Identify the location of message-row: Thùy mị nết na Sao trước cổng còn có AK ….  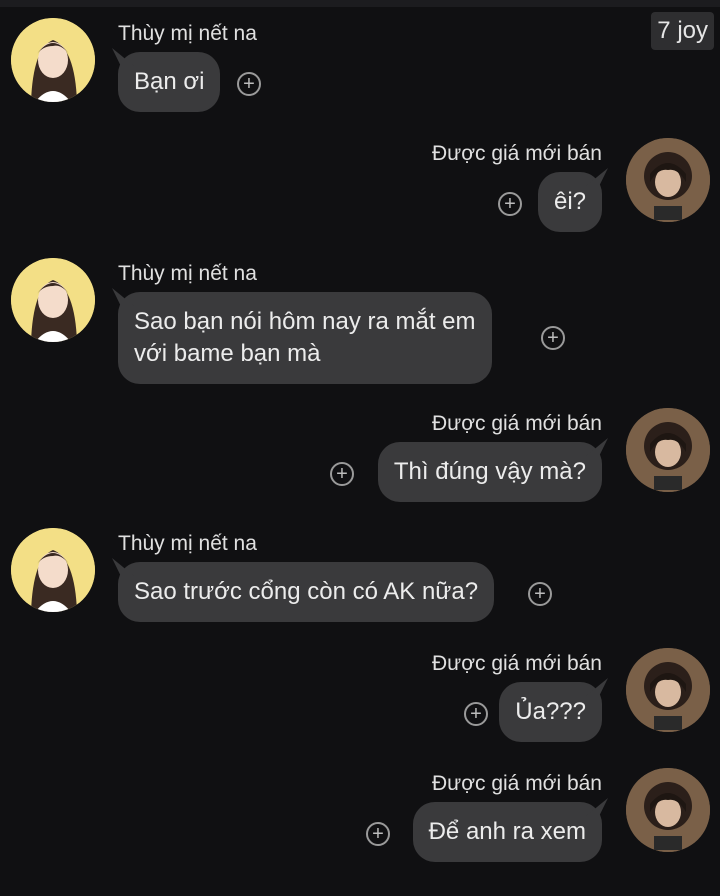
(360, 578).